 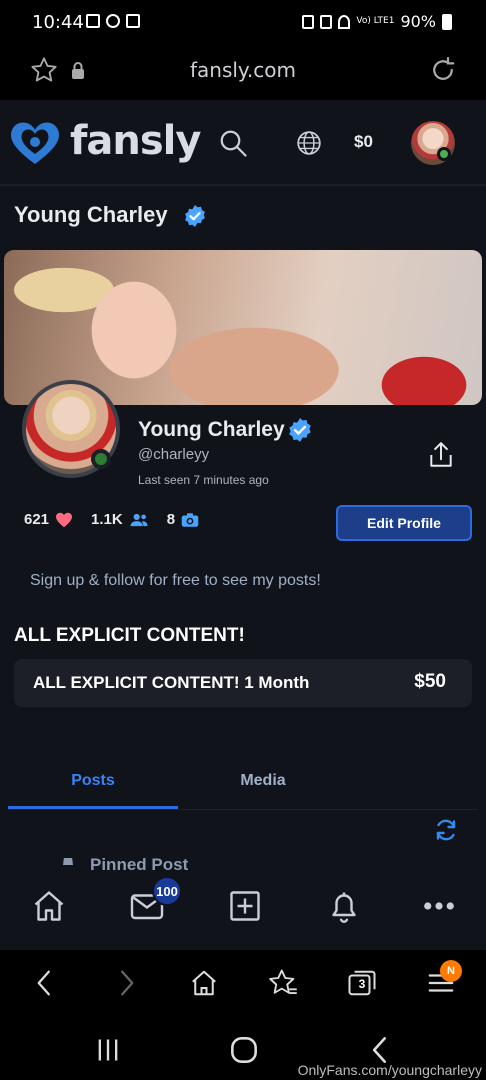 I want to click on app-notification-icon, so click(x=133, y=21).